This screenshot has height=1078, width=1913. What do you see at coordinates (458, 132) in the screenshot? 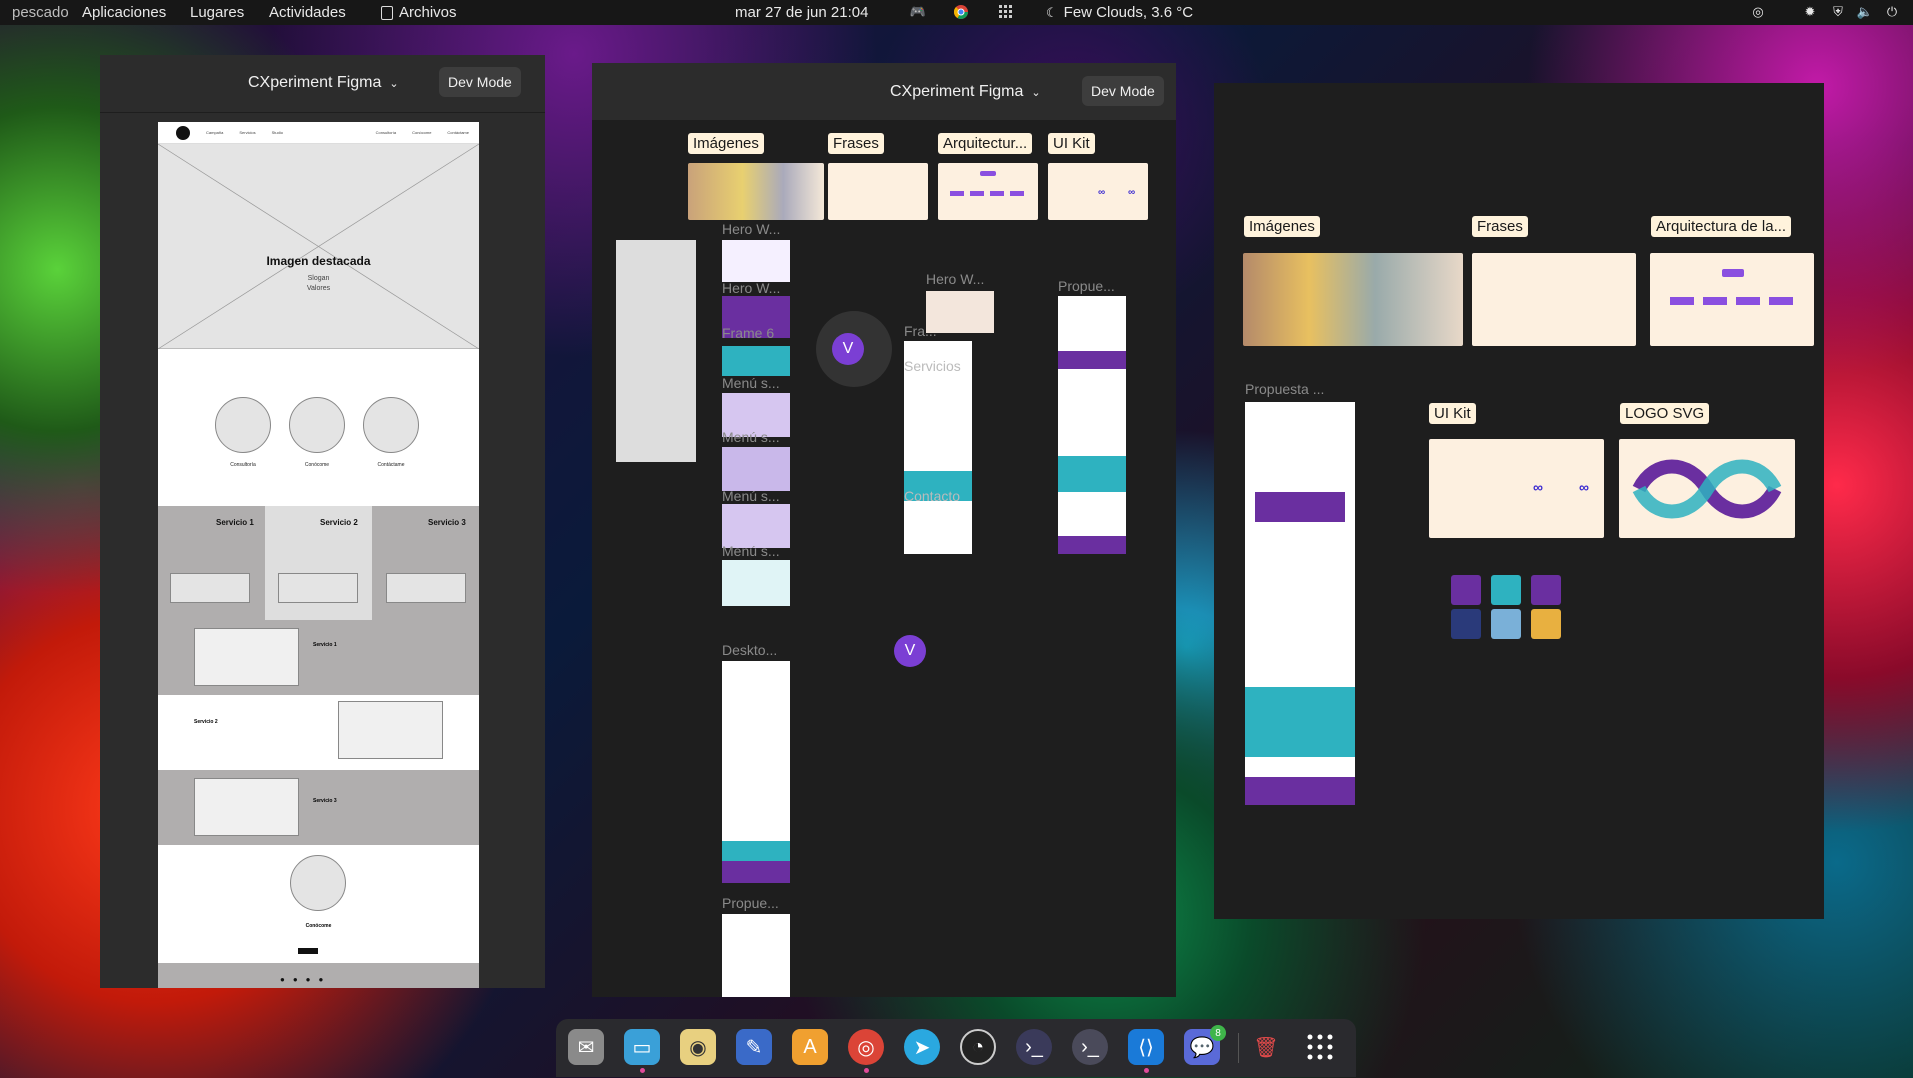
I see `nav-link: Contáctame` at bounding box center [458, 132].